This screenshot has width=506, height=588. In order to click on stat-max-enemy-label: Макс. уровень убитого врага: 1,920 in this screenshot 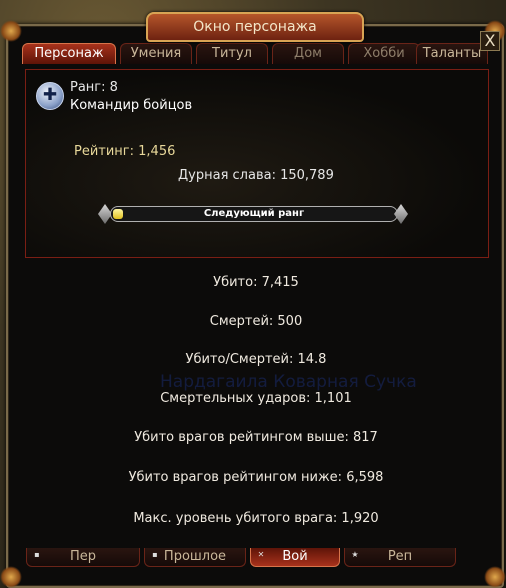, I will do `click(256, 518)`.